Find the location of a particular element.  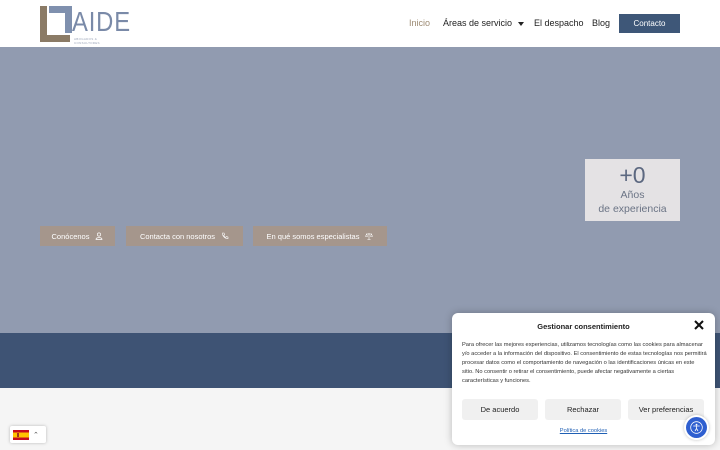

phone-icon is located at coordinates (225, 235).